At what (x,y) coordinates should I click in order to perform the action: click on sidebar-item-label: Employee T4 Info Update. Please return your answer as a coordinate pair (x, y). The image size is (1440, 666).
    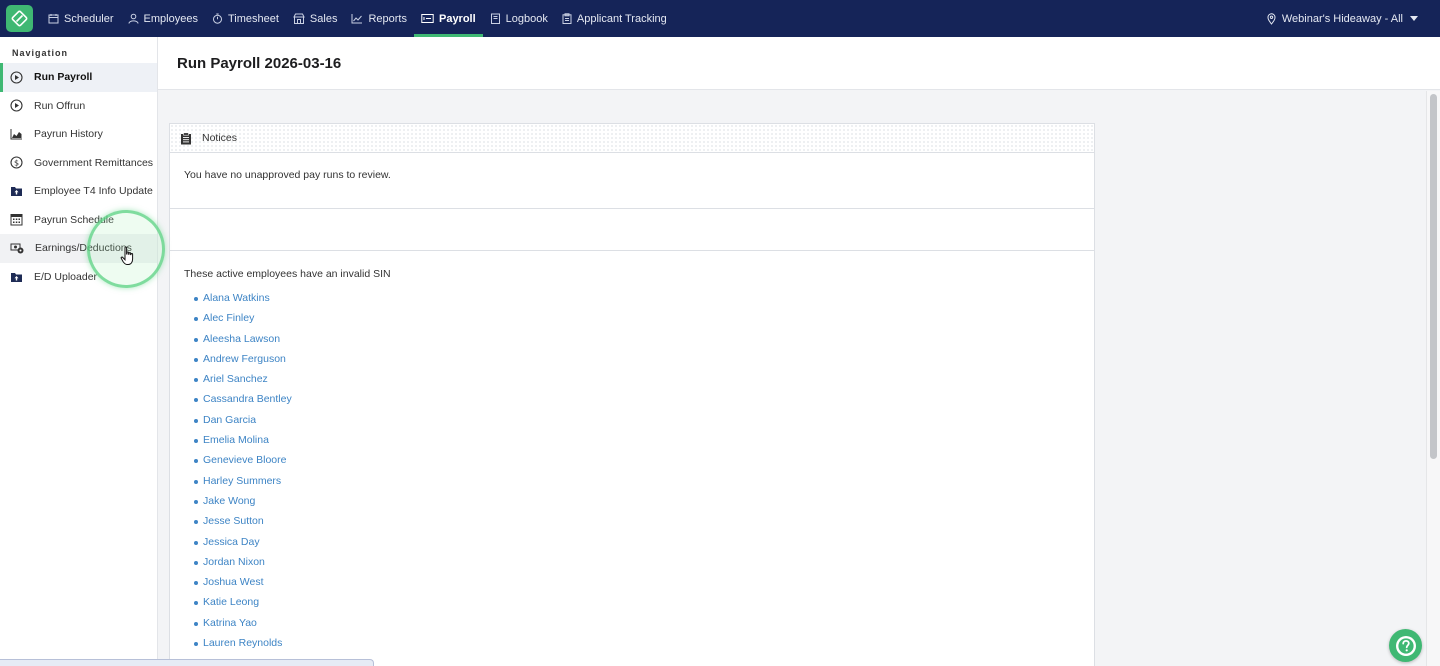
    Looking at the image, I should click on (93, 191).